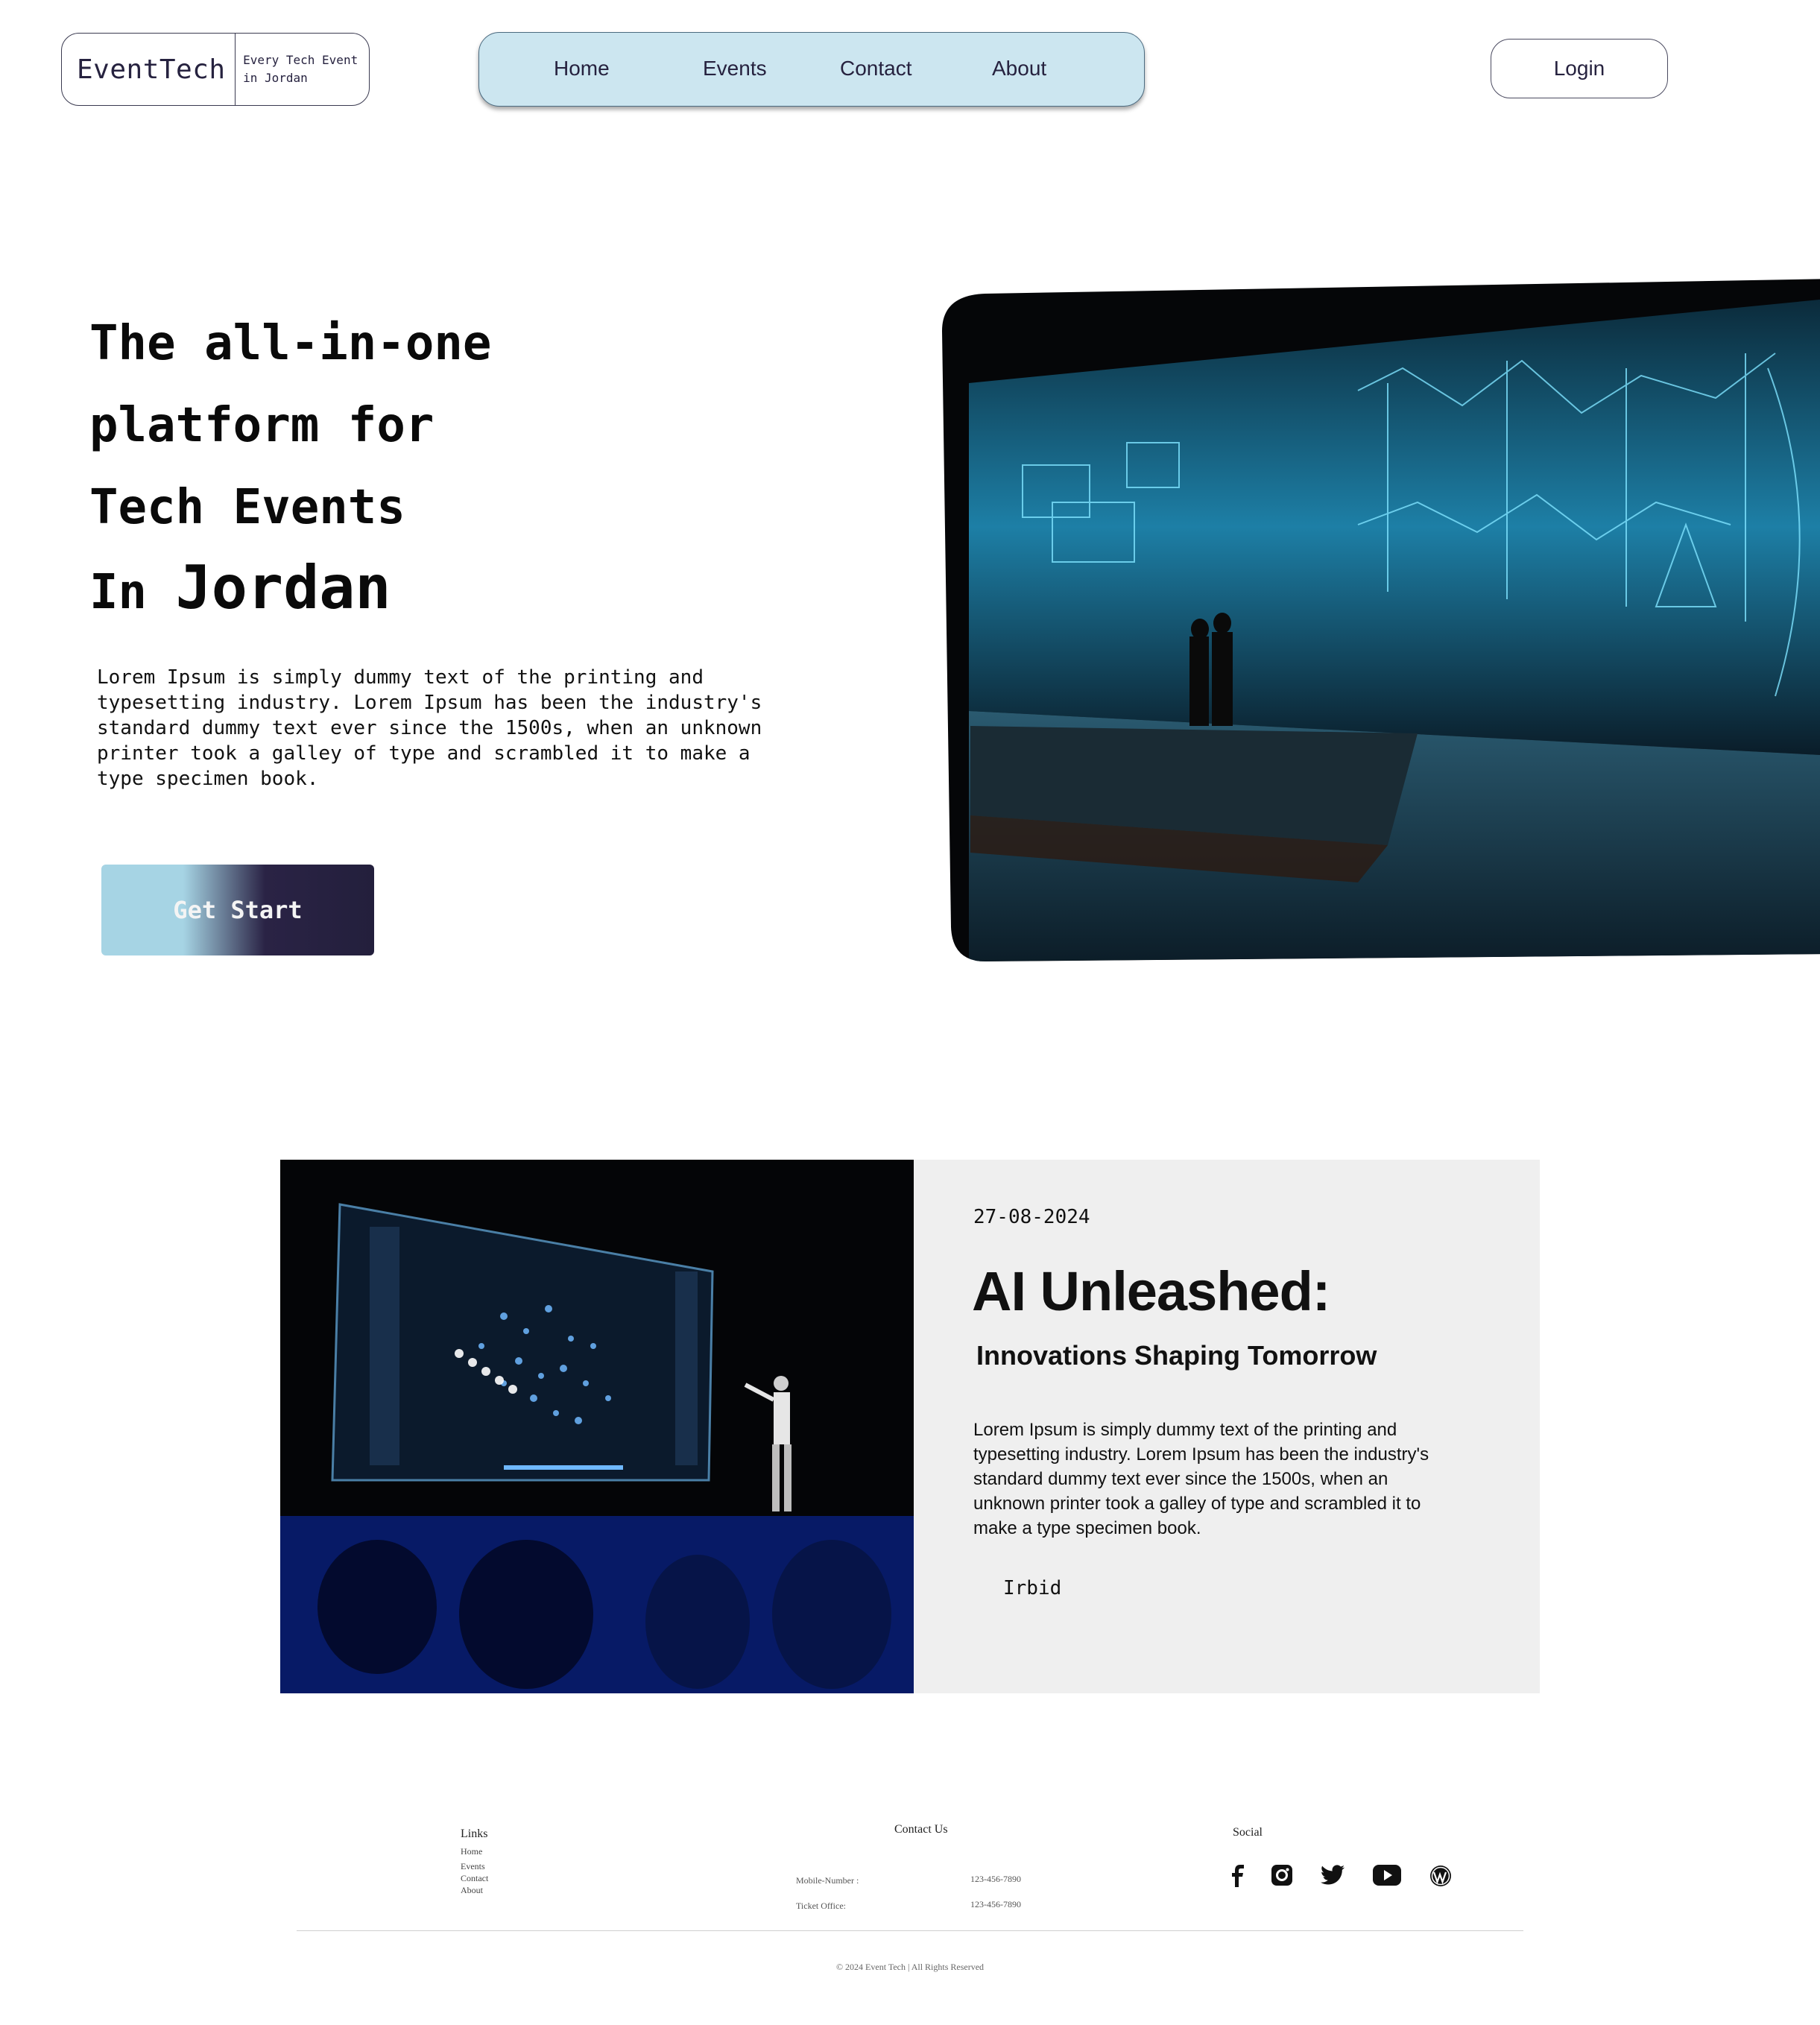  What do you see at coordinates (247, 507) in the screenshot?
I see `hero-title-line3: Tech Events` at bounding box center [247, 507].